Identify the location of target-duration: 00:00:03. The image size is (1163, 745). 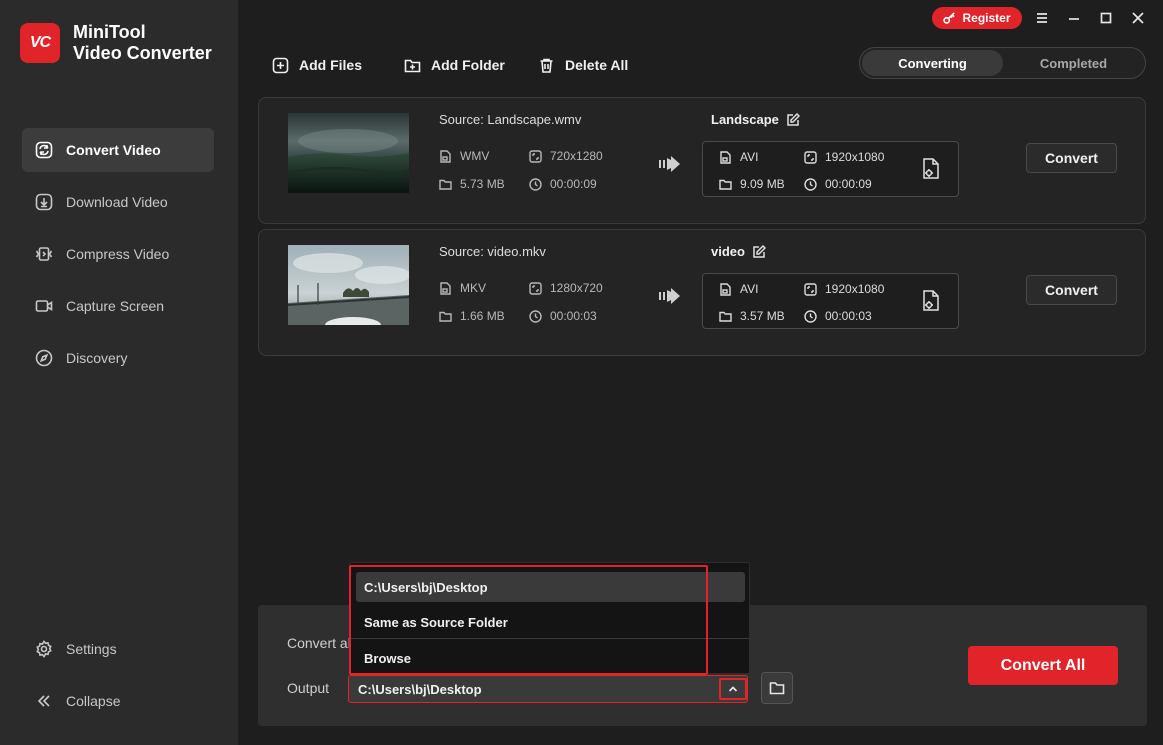
(838, 316).